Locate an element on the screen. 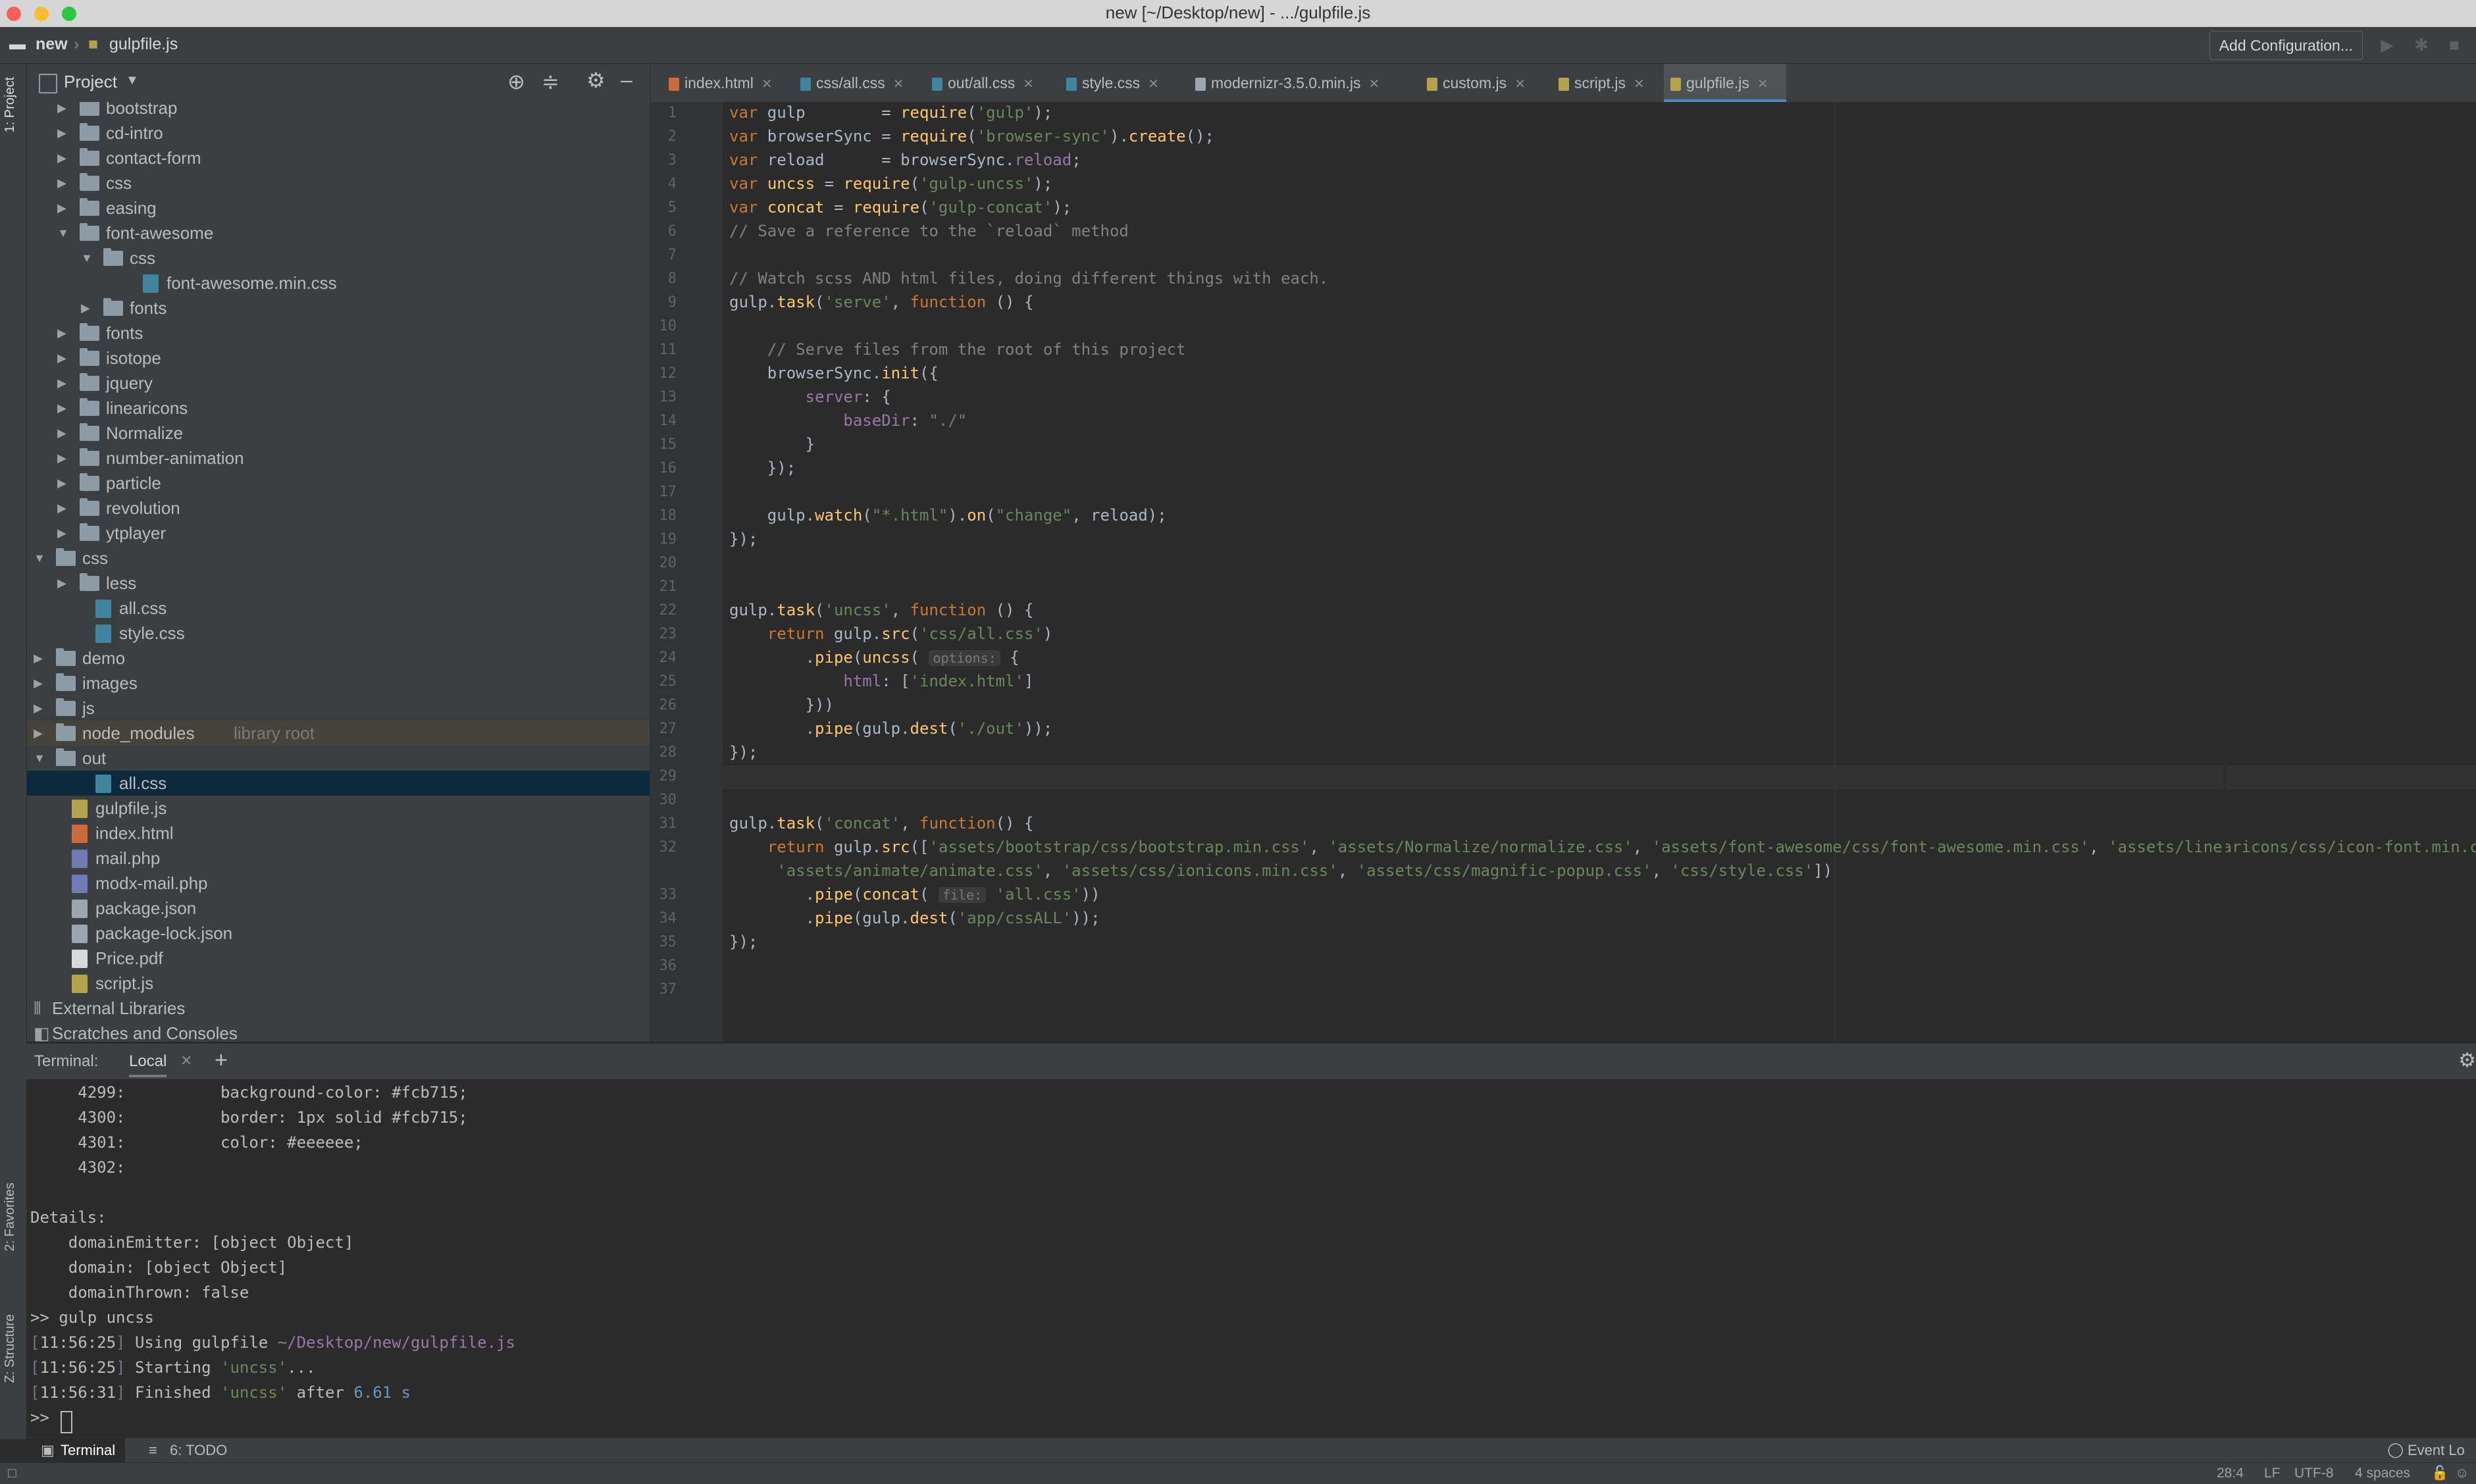 The width and height of the screenshot is (2476, 1484). terminal-tab-local: Local is located at coordinates (148, 1064).